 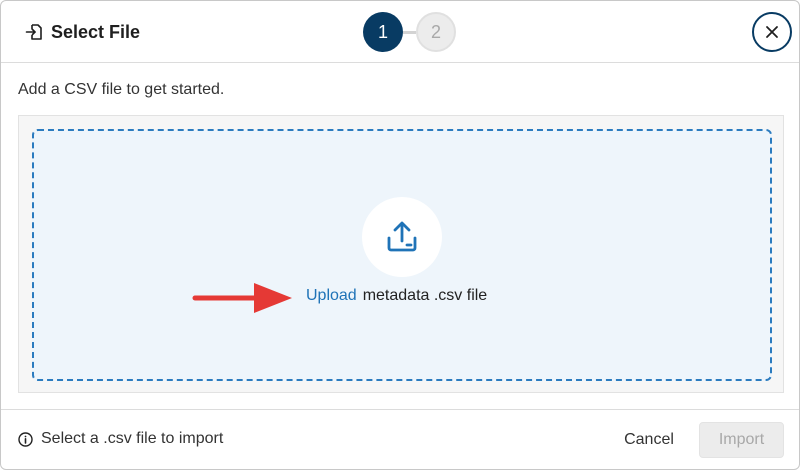 I want to click on red-arrow-icon, so click(x=242, y=298).